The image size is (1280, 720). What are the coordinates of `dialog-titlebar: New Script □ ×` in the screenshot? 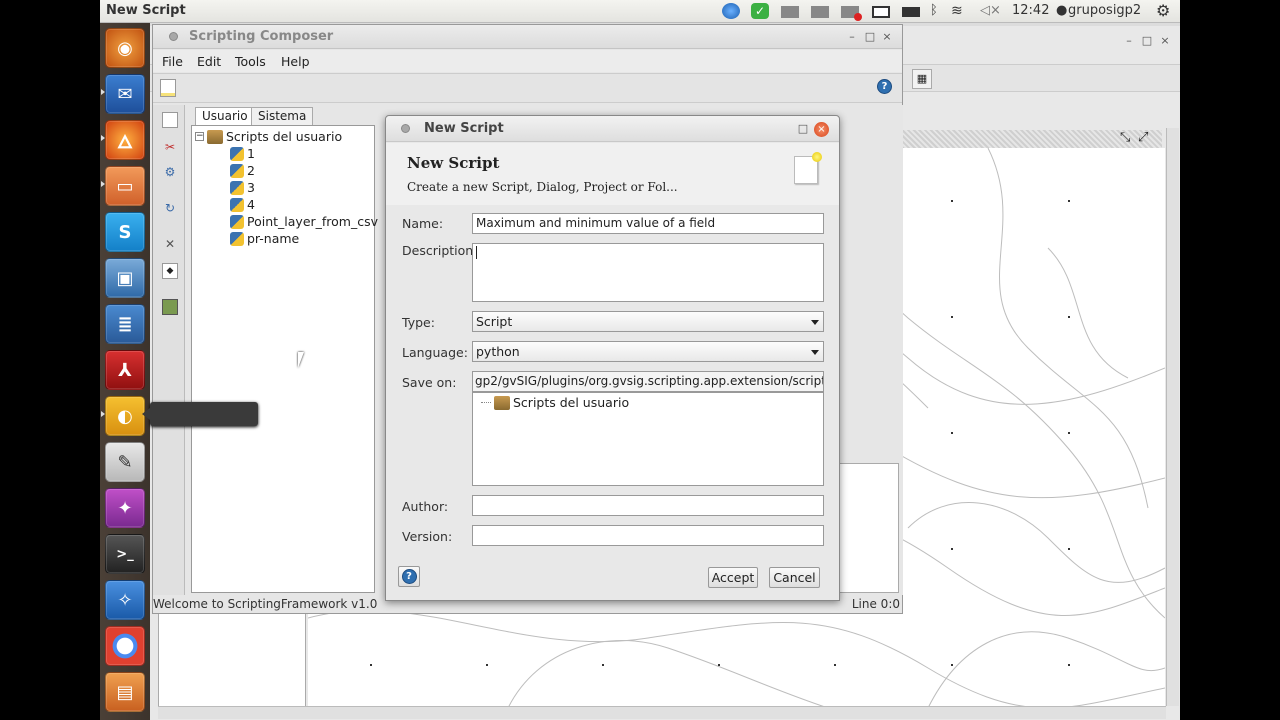 It's located at (612, 129).